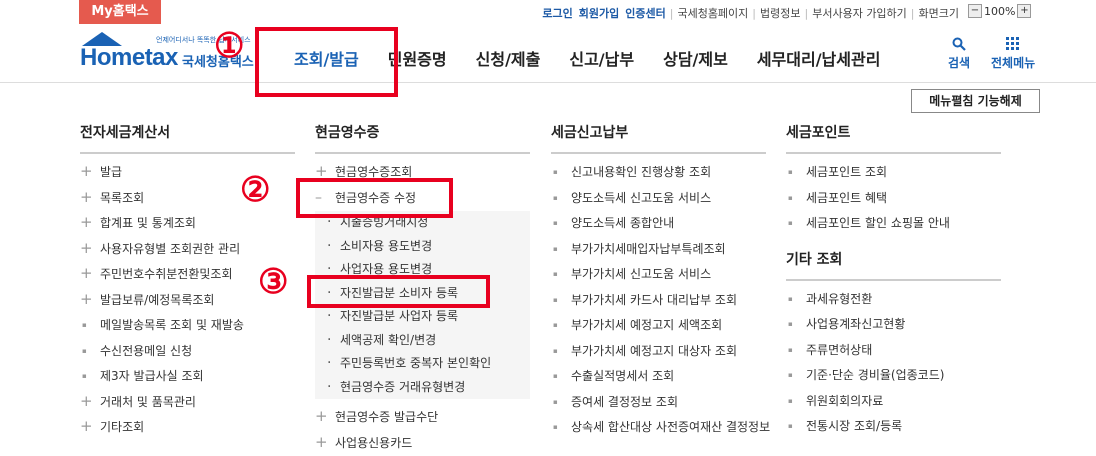  Describe the element at coordinates (893, 173) in the screenshot. I see `menu-item: 세금포인트 조회` at that location.